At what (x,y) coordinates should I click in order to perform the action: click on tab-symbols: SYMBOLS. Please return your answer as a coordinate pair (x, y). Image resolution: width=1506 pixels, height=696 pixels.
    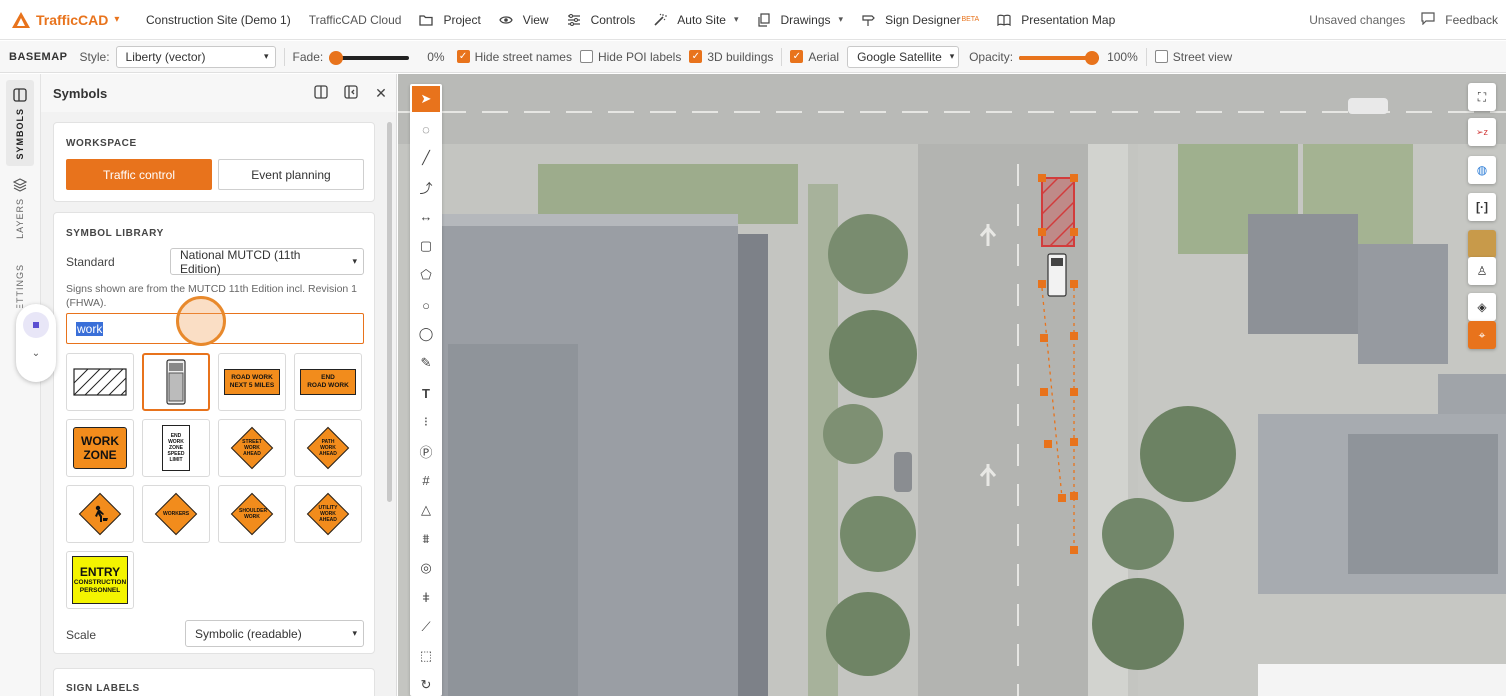
    Looking at the image, I should click on (20, 124).